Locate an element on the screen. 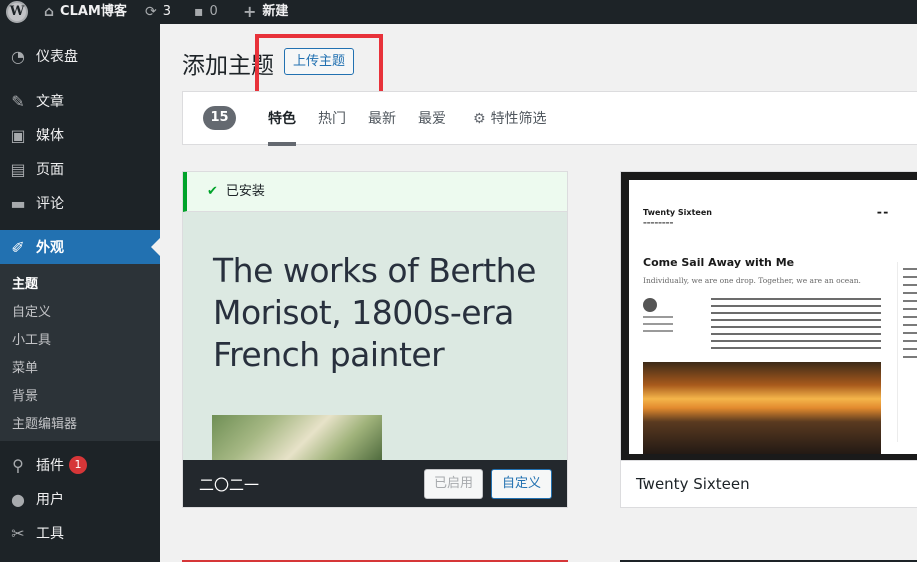 Image resolution: width=917 pixels, height=562 pixels. user-icon: ● is located at coordinates (18, 499).